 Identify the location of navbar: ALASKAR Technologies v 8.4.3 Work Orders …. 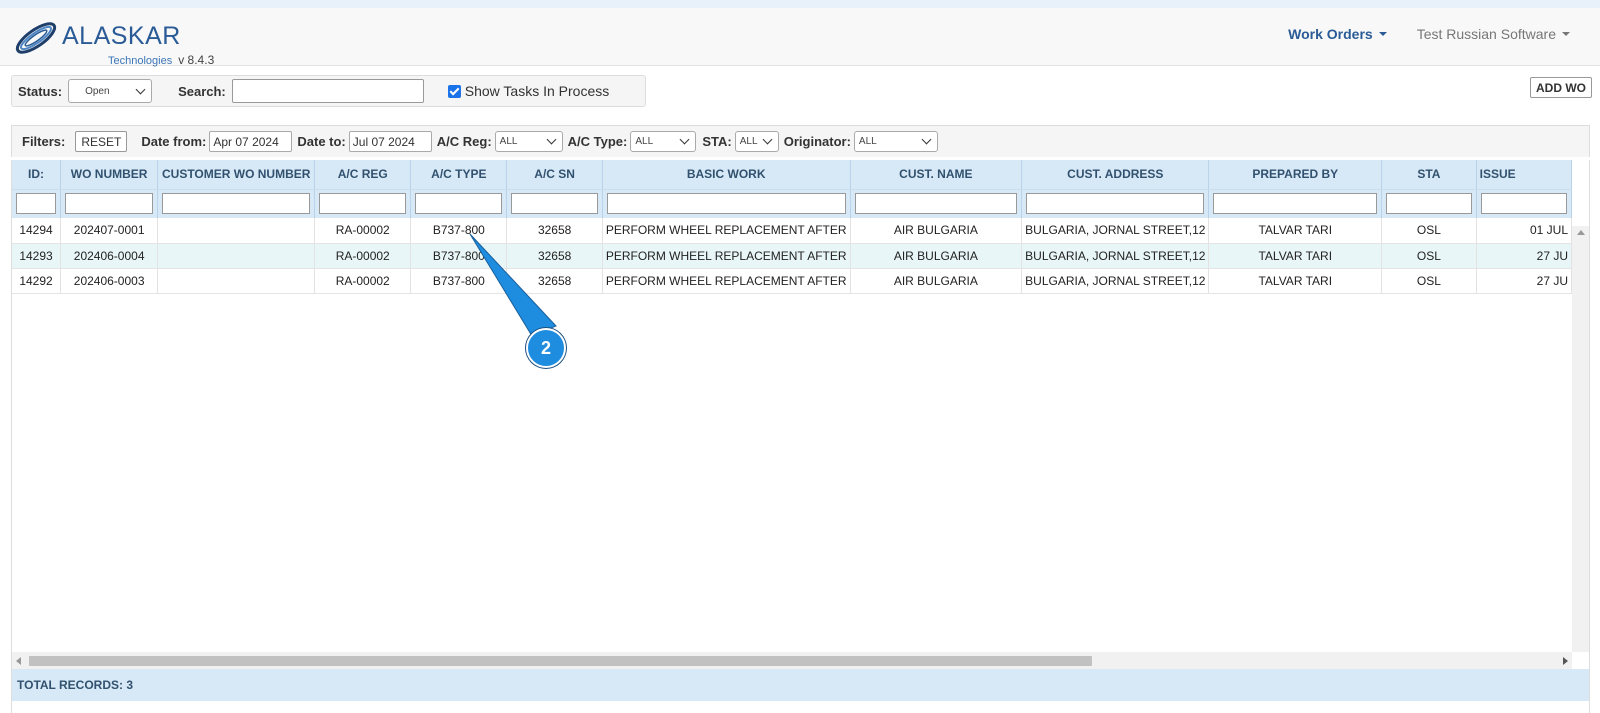
(800, 37).